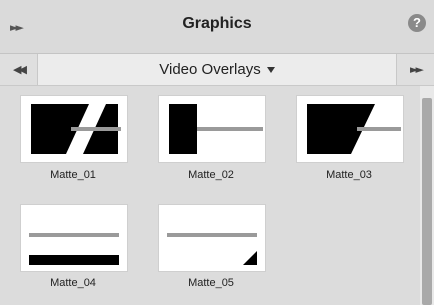 The width and height of the screenshot is (434, 305). What do you see at coordinates (270, 70) in the screenshot?
I see `caret-down-icon` at bounding box center [270, 70].